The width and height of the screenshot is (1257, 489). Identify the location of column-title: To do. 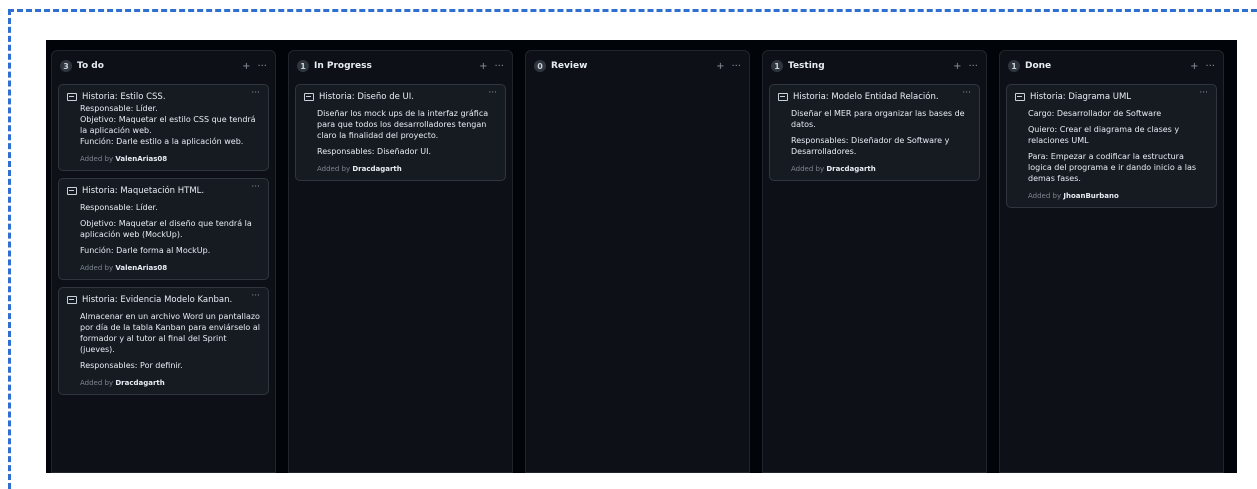
(90, 66).